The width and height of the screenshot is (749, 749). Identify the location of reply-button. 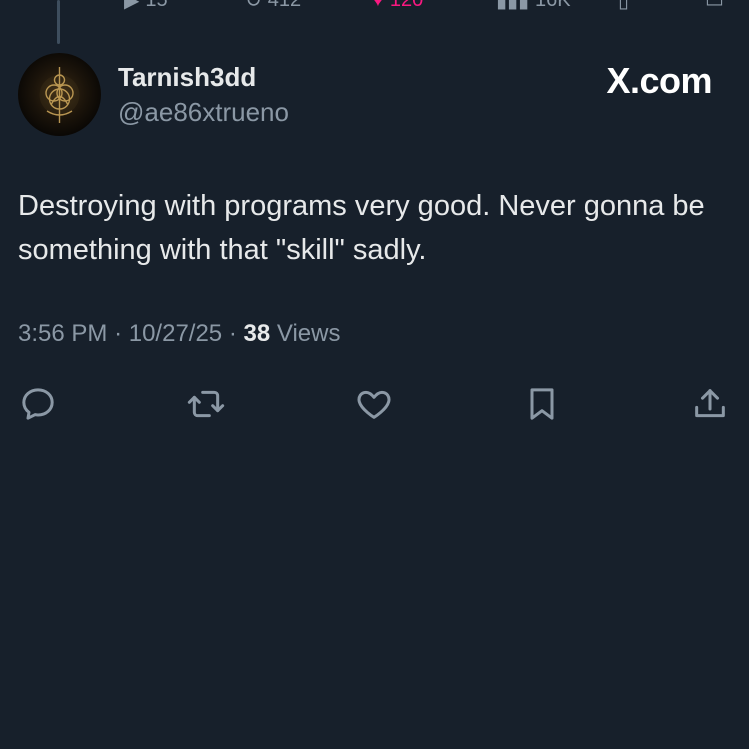
(38, 404).